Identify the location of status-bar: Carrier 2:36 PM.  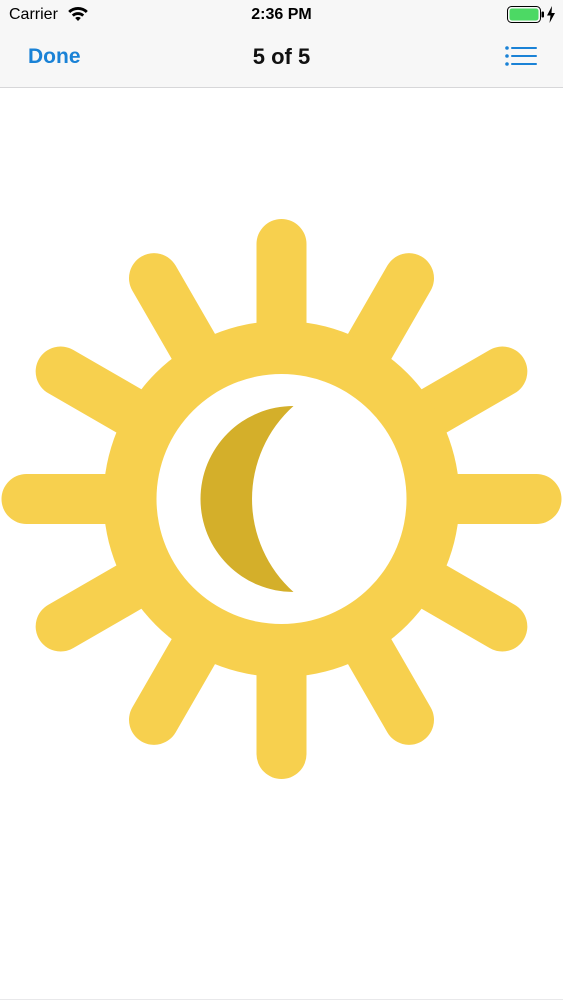
(281, 15).